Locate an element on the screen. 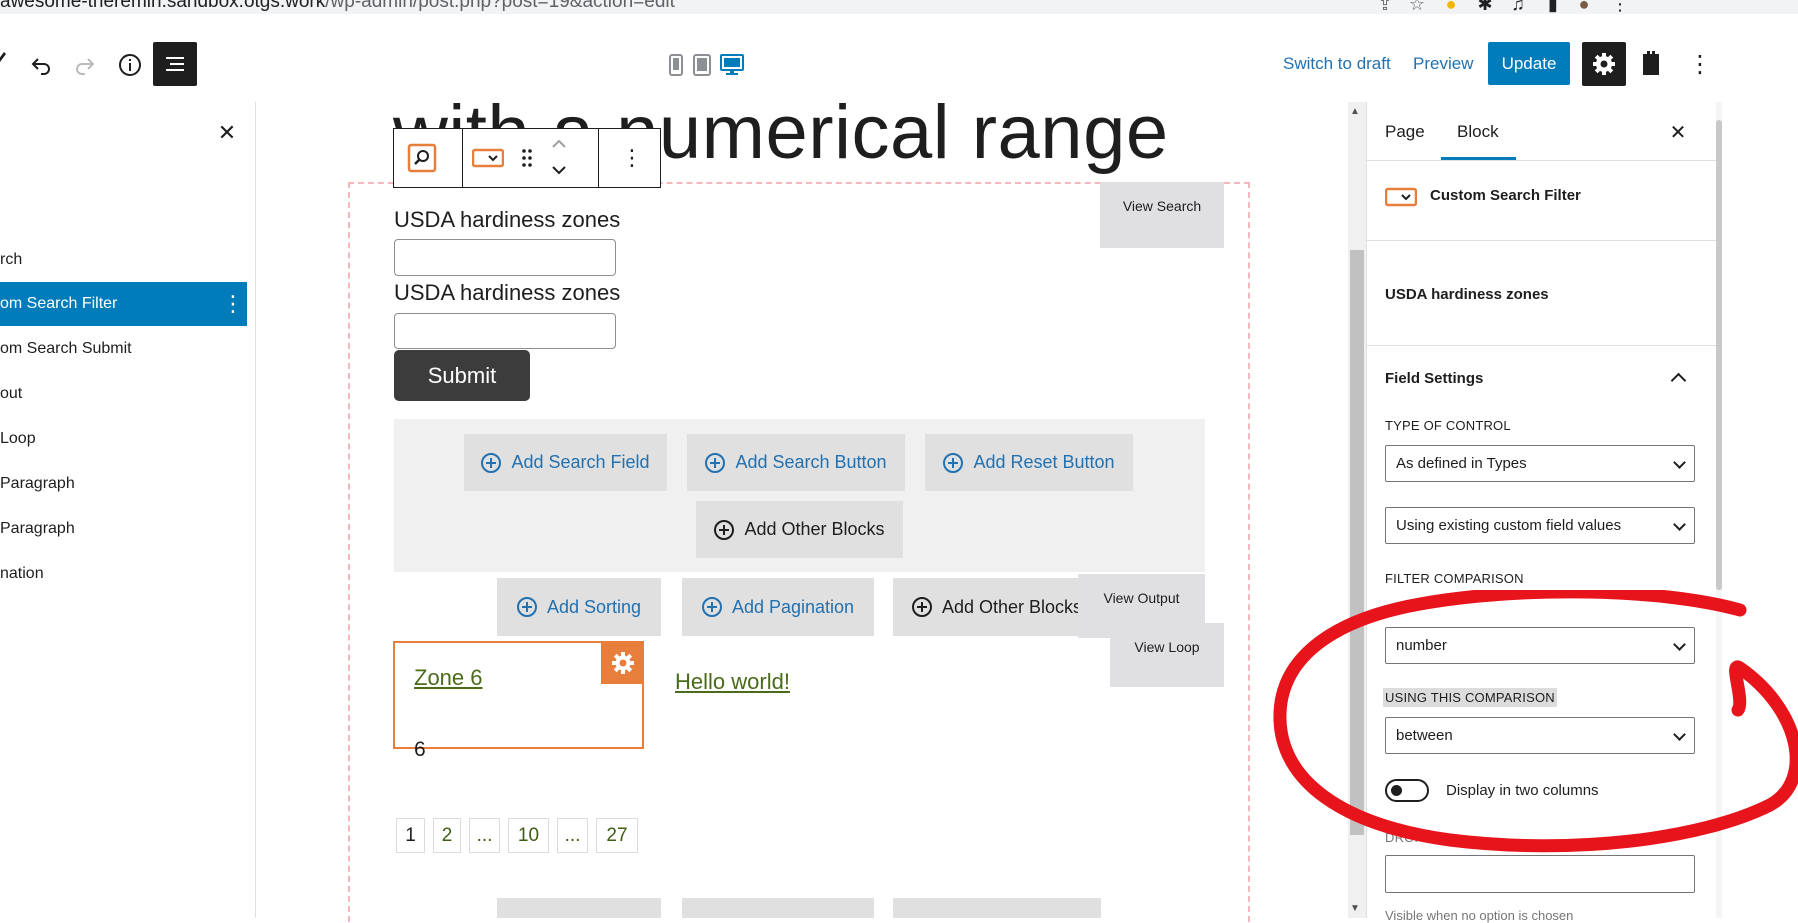 Image resolution: width=1798 pixels, height=923 pixels. loop-post-title-link: Zone 6 is located at coordinates (448, 678).